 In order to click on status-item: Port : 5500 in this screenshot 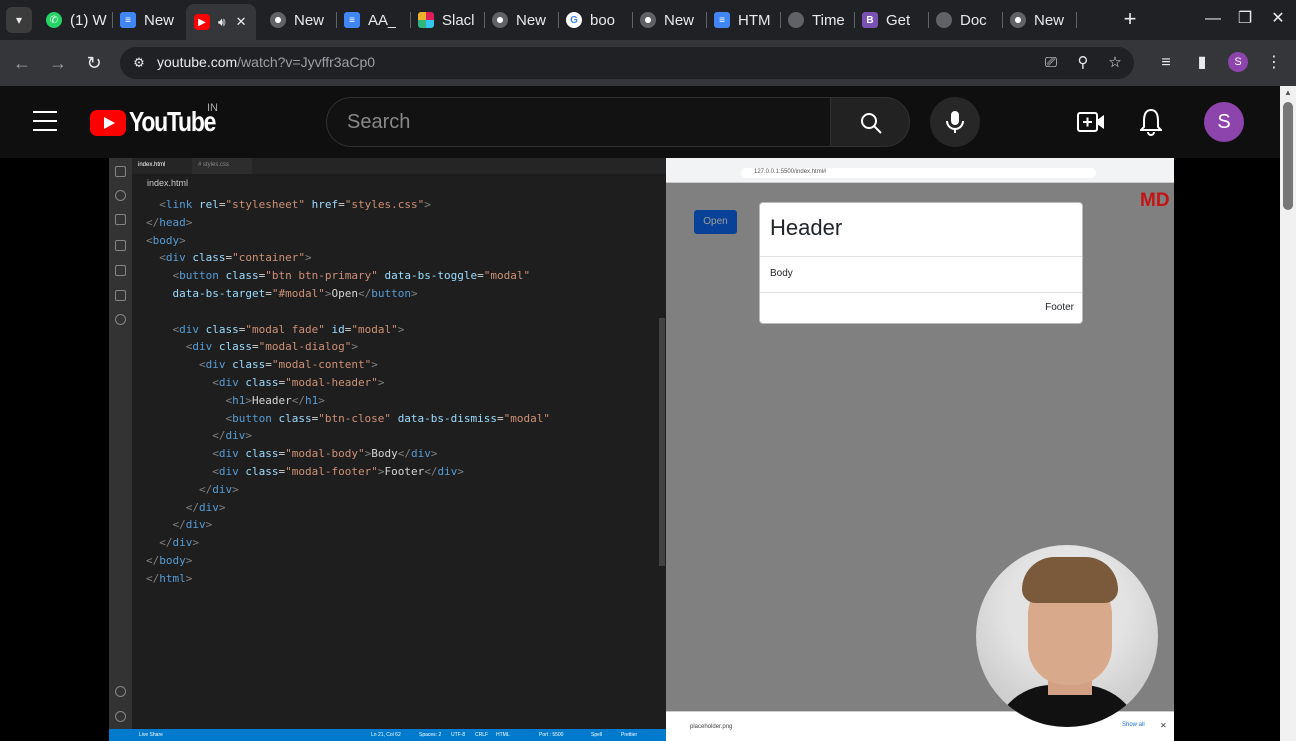, I will do `click(551, 735)`.